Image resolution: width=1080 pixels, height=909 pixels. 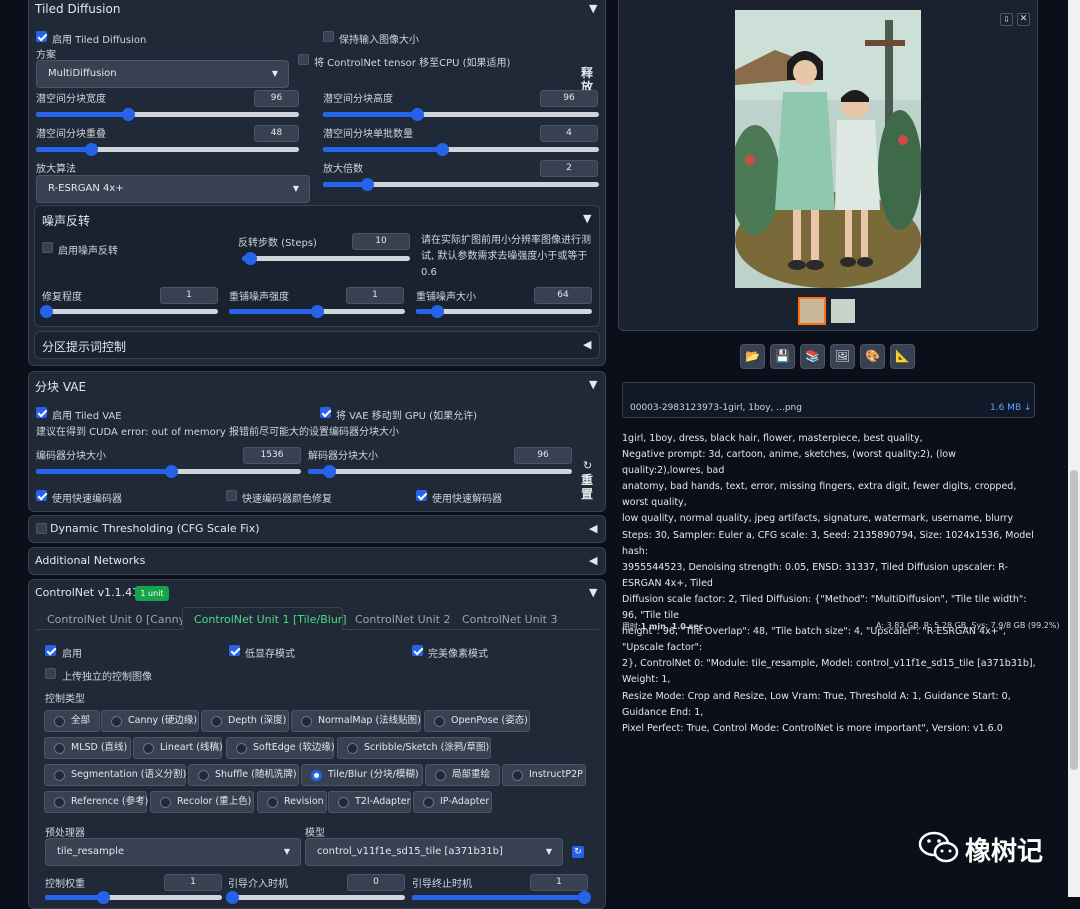 What do you see at coordinates (50, 650) in the screenshot?
I see `enable-controlnet-checkbox` at bounding box center [50, 650].